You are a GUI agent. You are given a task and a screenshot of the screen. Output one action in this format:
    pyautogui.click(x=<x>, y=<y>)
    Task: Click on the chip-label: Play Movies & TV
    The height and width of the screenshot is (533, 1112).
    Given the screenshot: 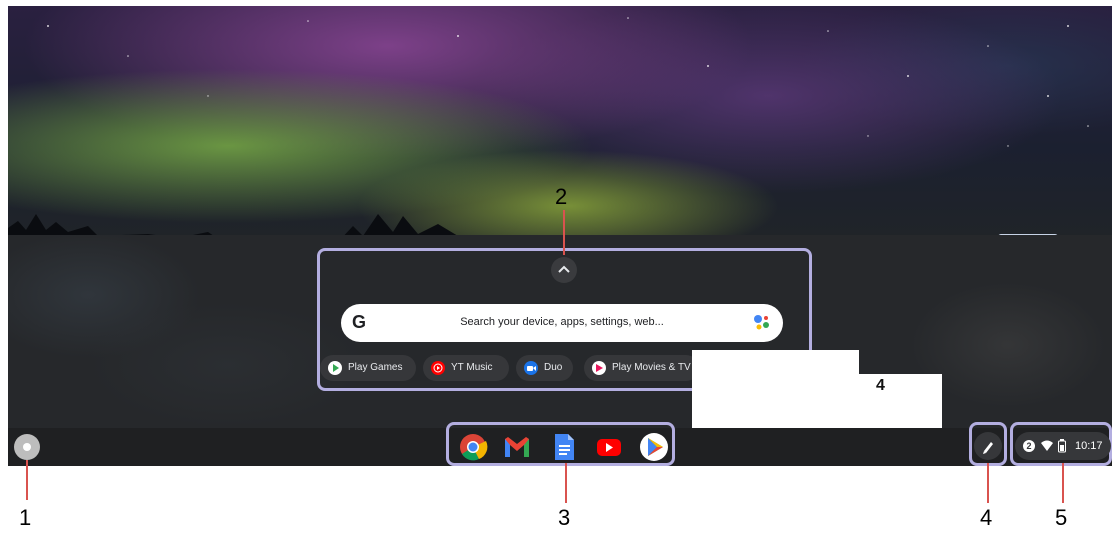 What is the action you would take?
    pyautogui.click(x=651, y=367)
    